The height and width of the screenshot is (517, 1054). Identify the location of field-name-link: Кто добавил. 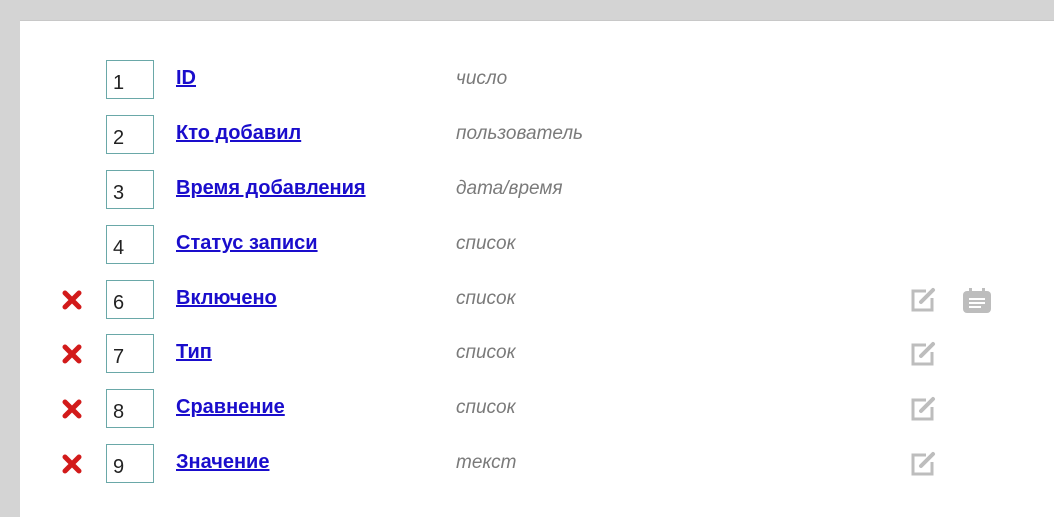
(238, 133).